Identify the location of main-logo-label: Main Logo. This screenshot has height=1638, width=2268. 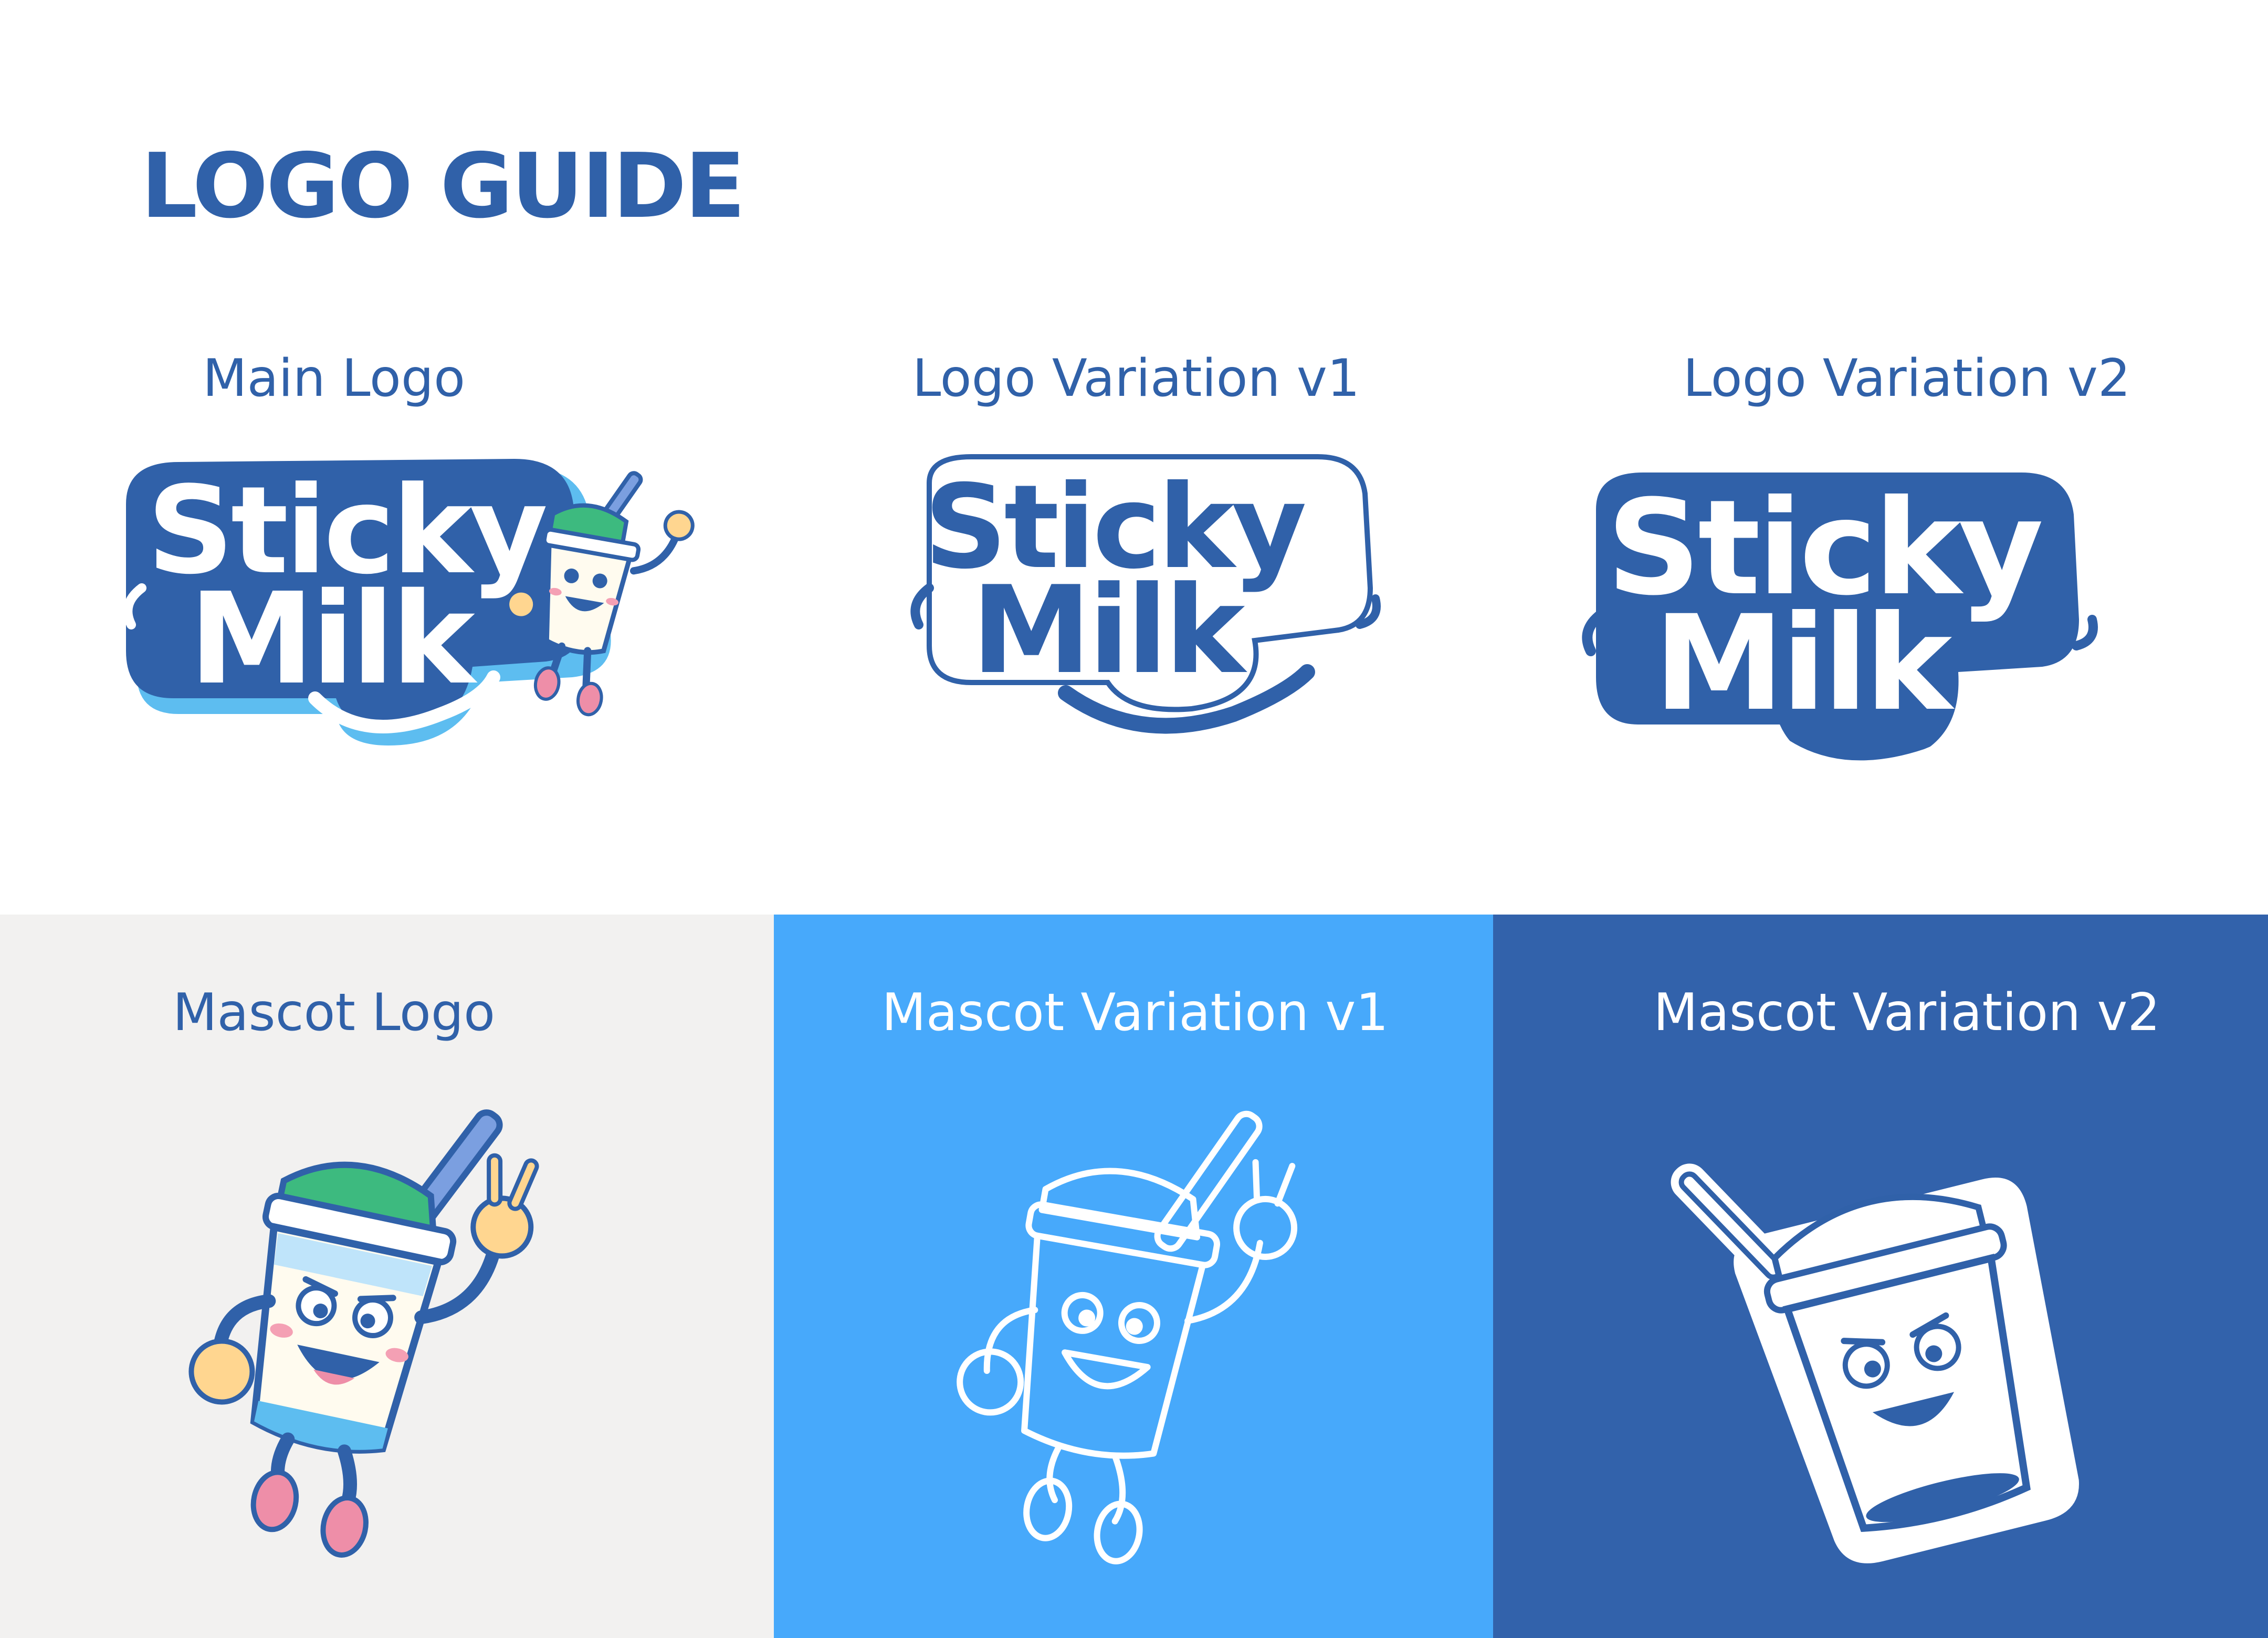
(334, 378).